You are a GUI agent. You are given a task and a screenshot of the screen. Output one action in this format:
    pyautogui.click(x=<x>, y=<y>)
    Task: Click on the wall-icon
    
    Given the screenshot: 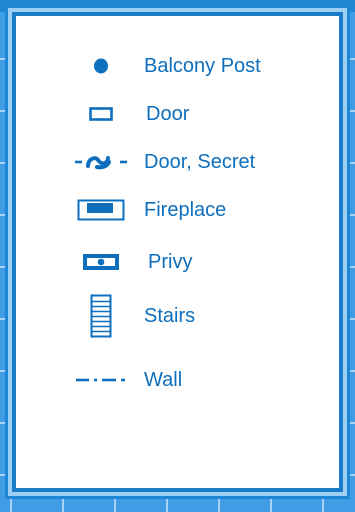 What is the action you would take?
    pyautogui.click(x=101, y=380)
    